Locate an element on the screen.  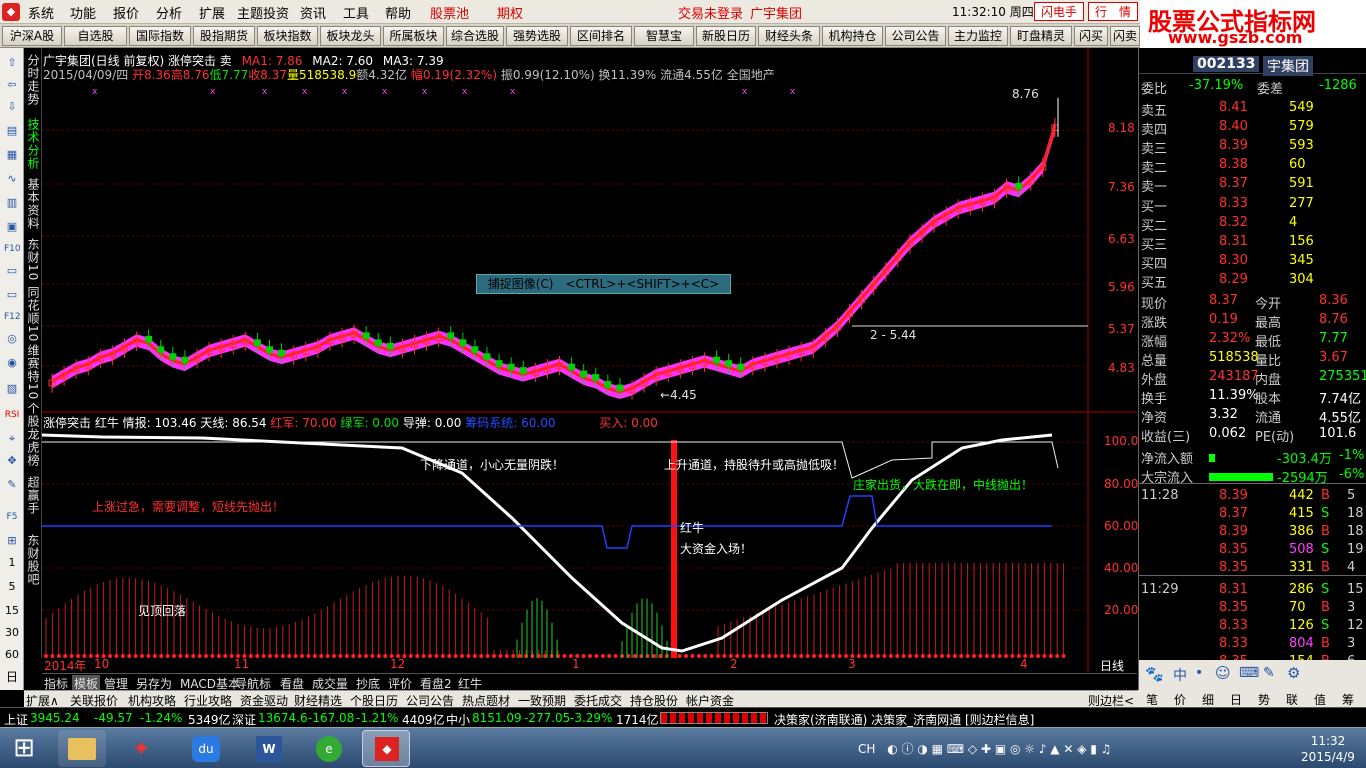
menu-analysis: 分析 is located at coordinates (169, 12).